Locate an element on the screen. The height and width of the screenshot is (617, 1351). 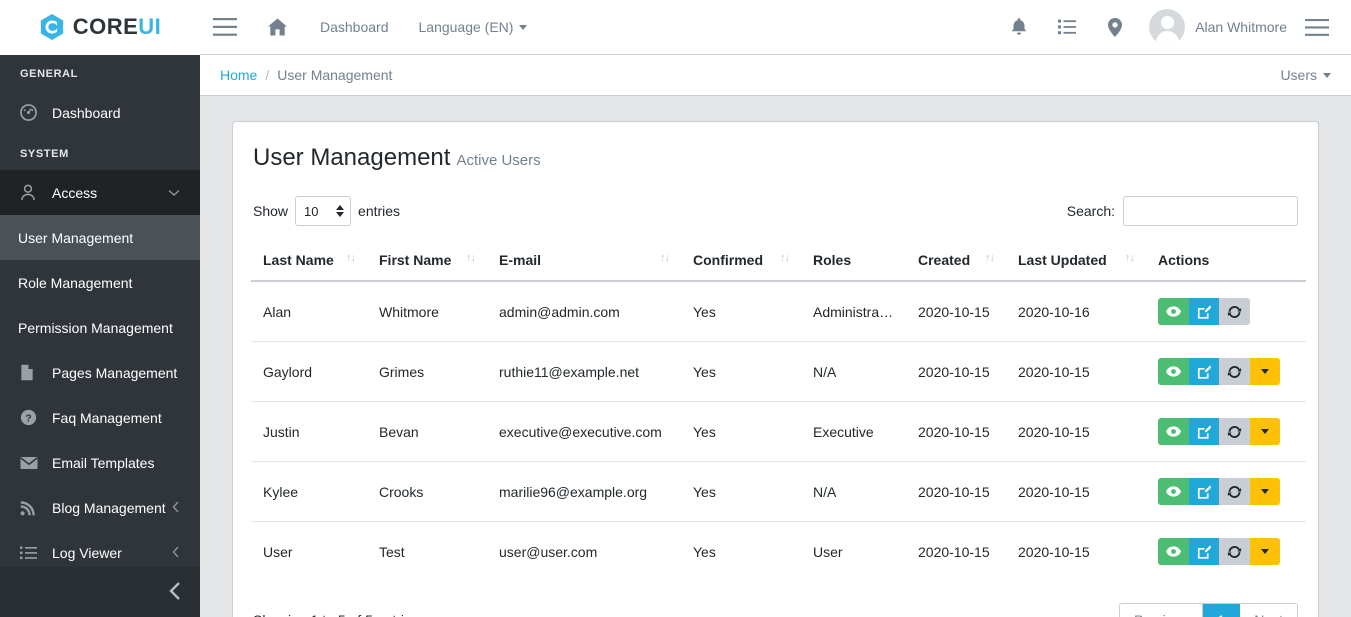
column-label: First Name is located at coordinates (415, 260).